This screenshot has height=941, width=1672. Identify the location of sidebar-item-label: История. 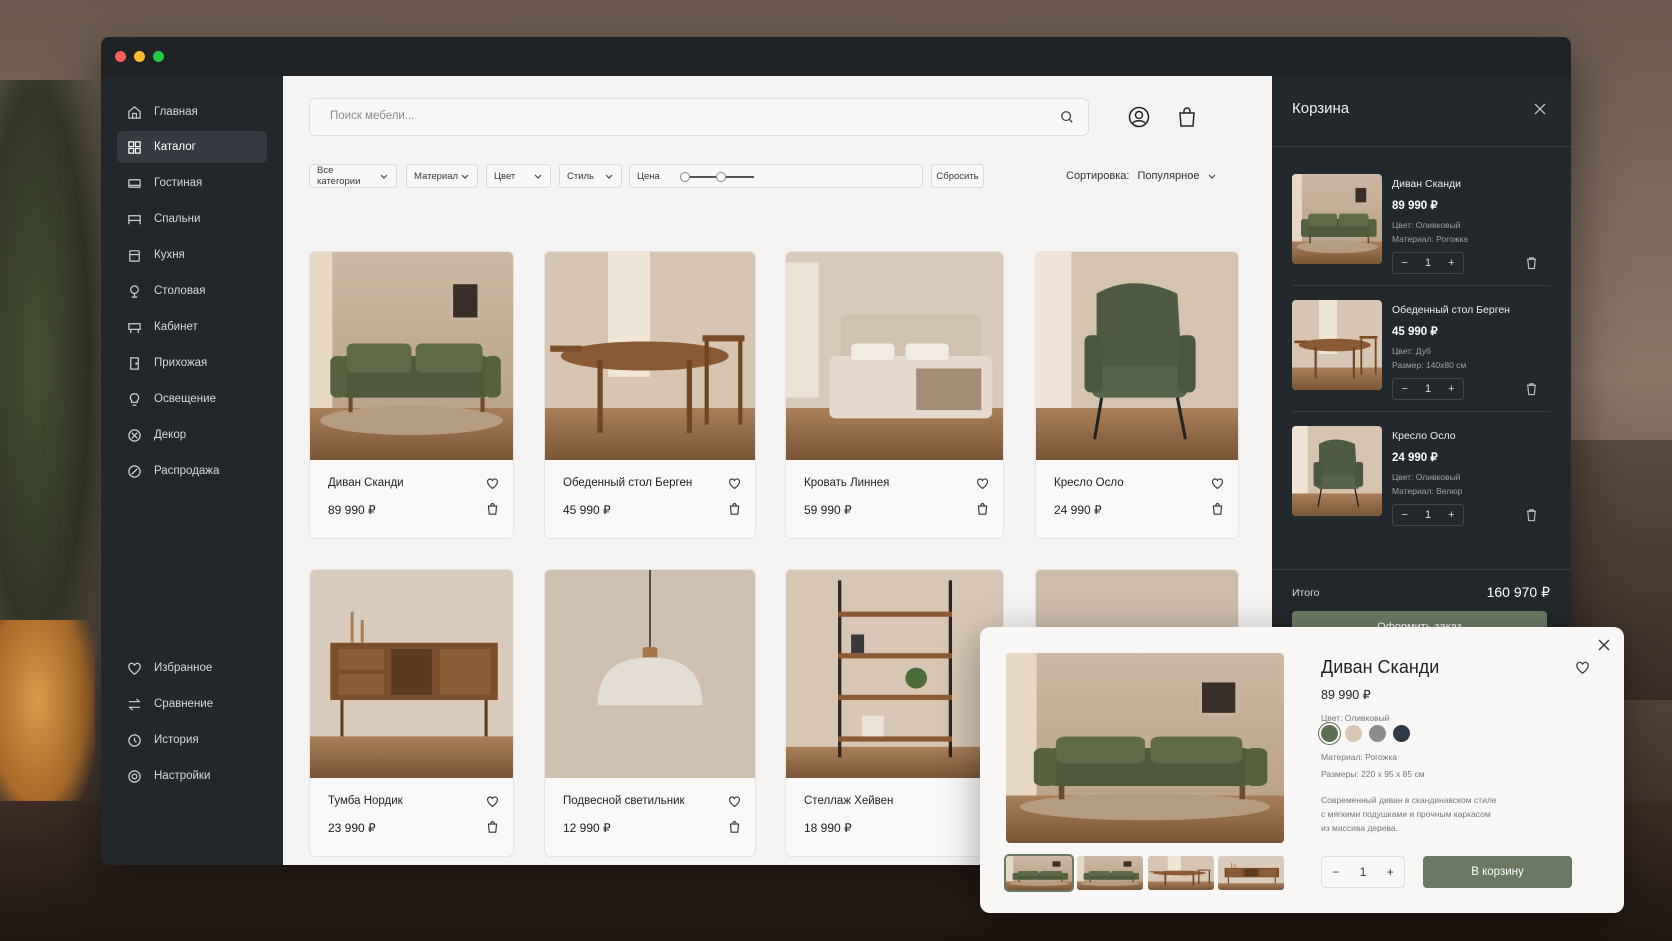
(176, 740).